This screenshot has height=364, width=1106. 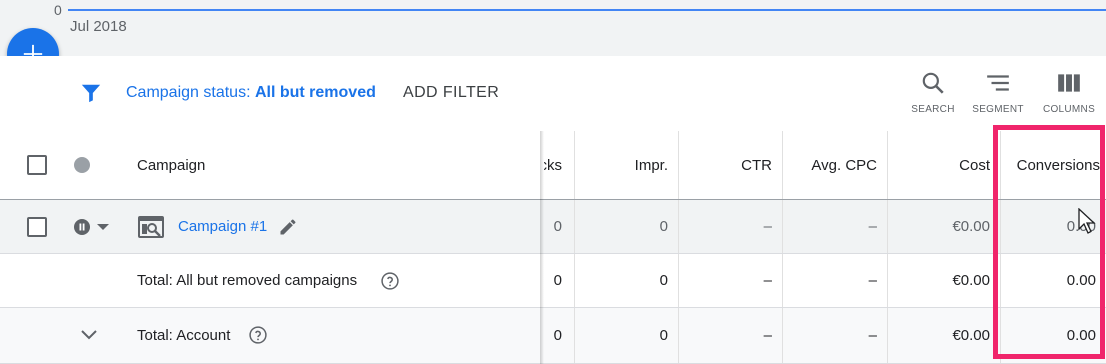 I want to click on search-tool-button: SEARCH, so click(x=933, y=92).